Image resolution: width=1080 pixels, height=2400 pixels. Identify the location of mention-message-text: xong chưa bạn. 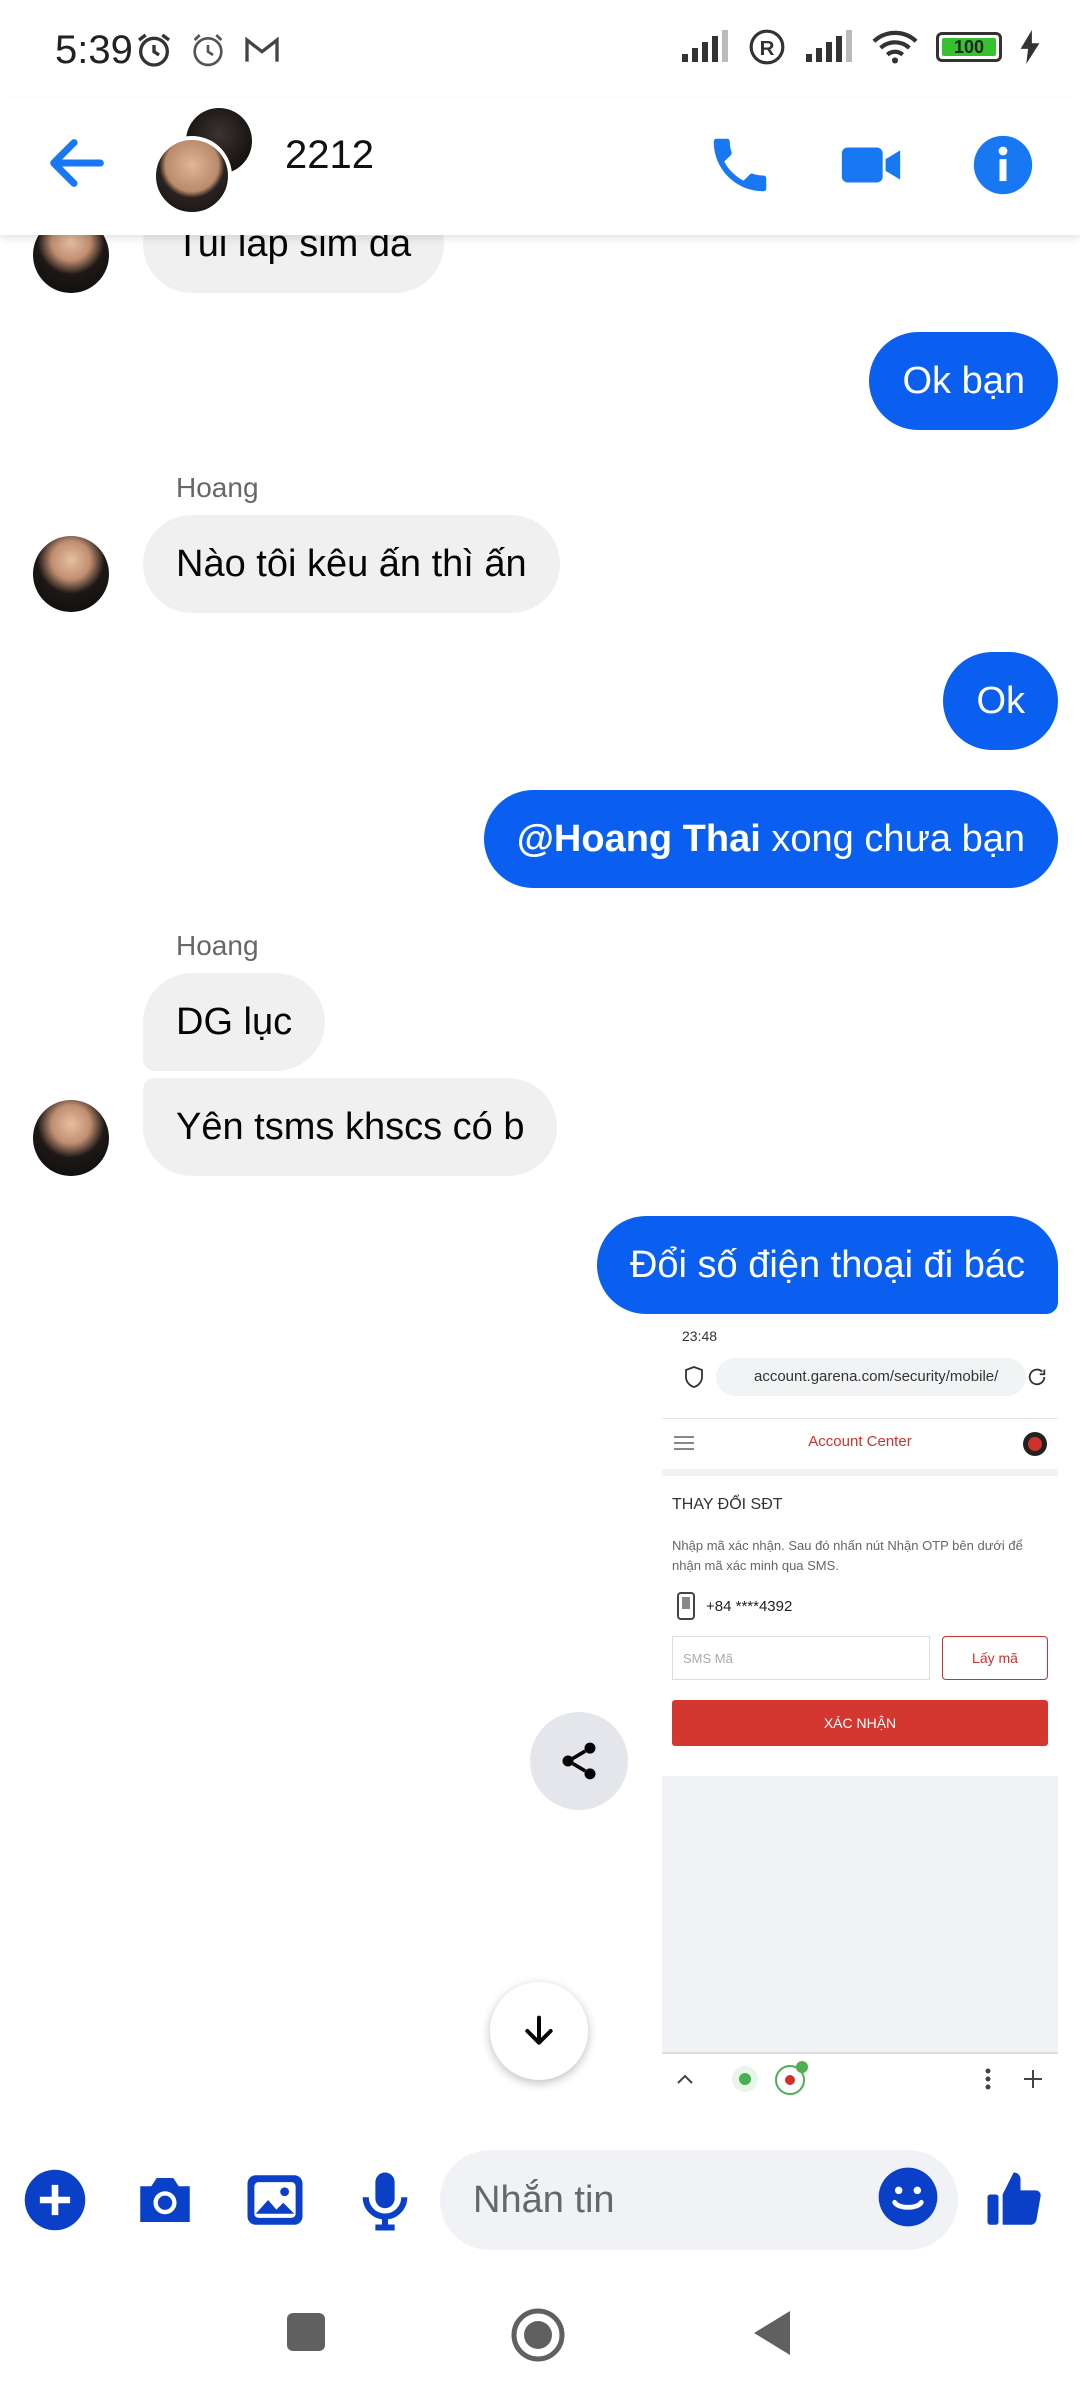
(892, 839).